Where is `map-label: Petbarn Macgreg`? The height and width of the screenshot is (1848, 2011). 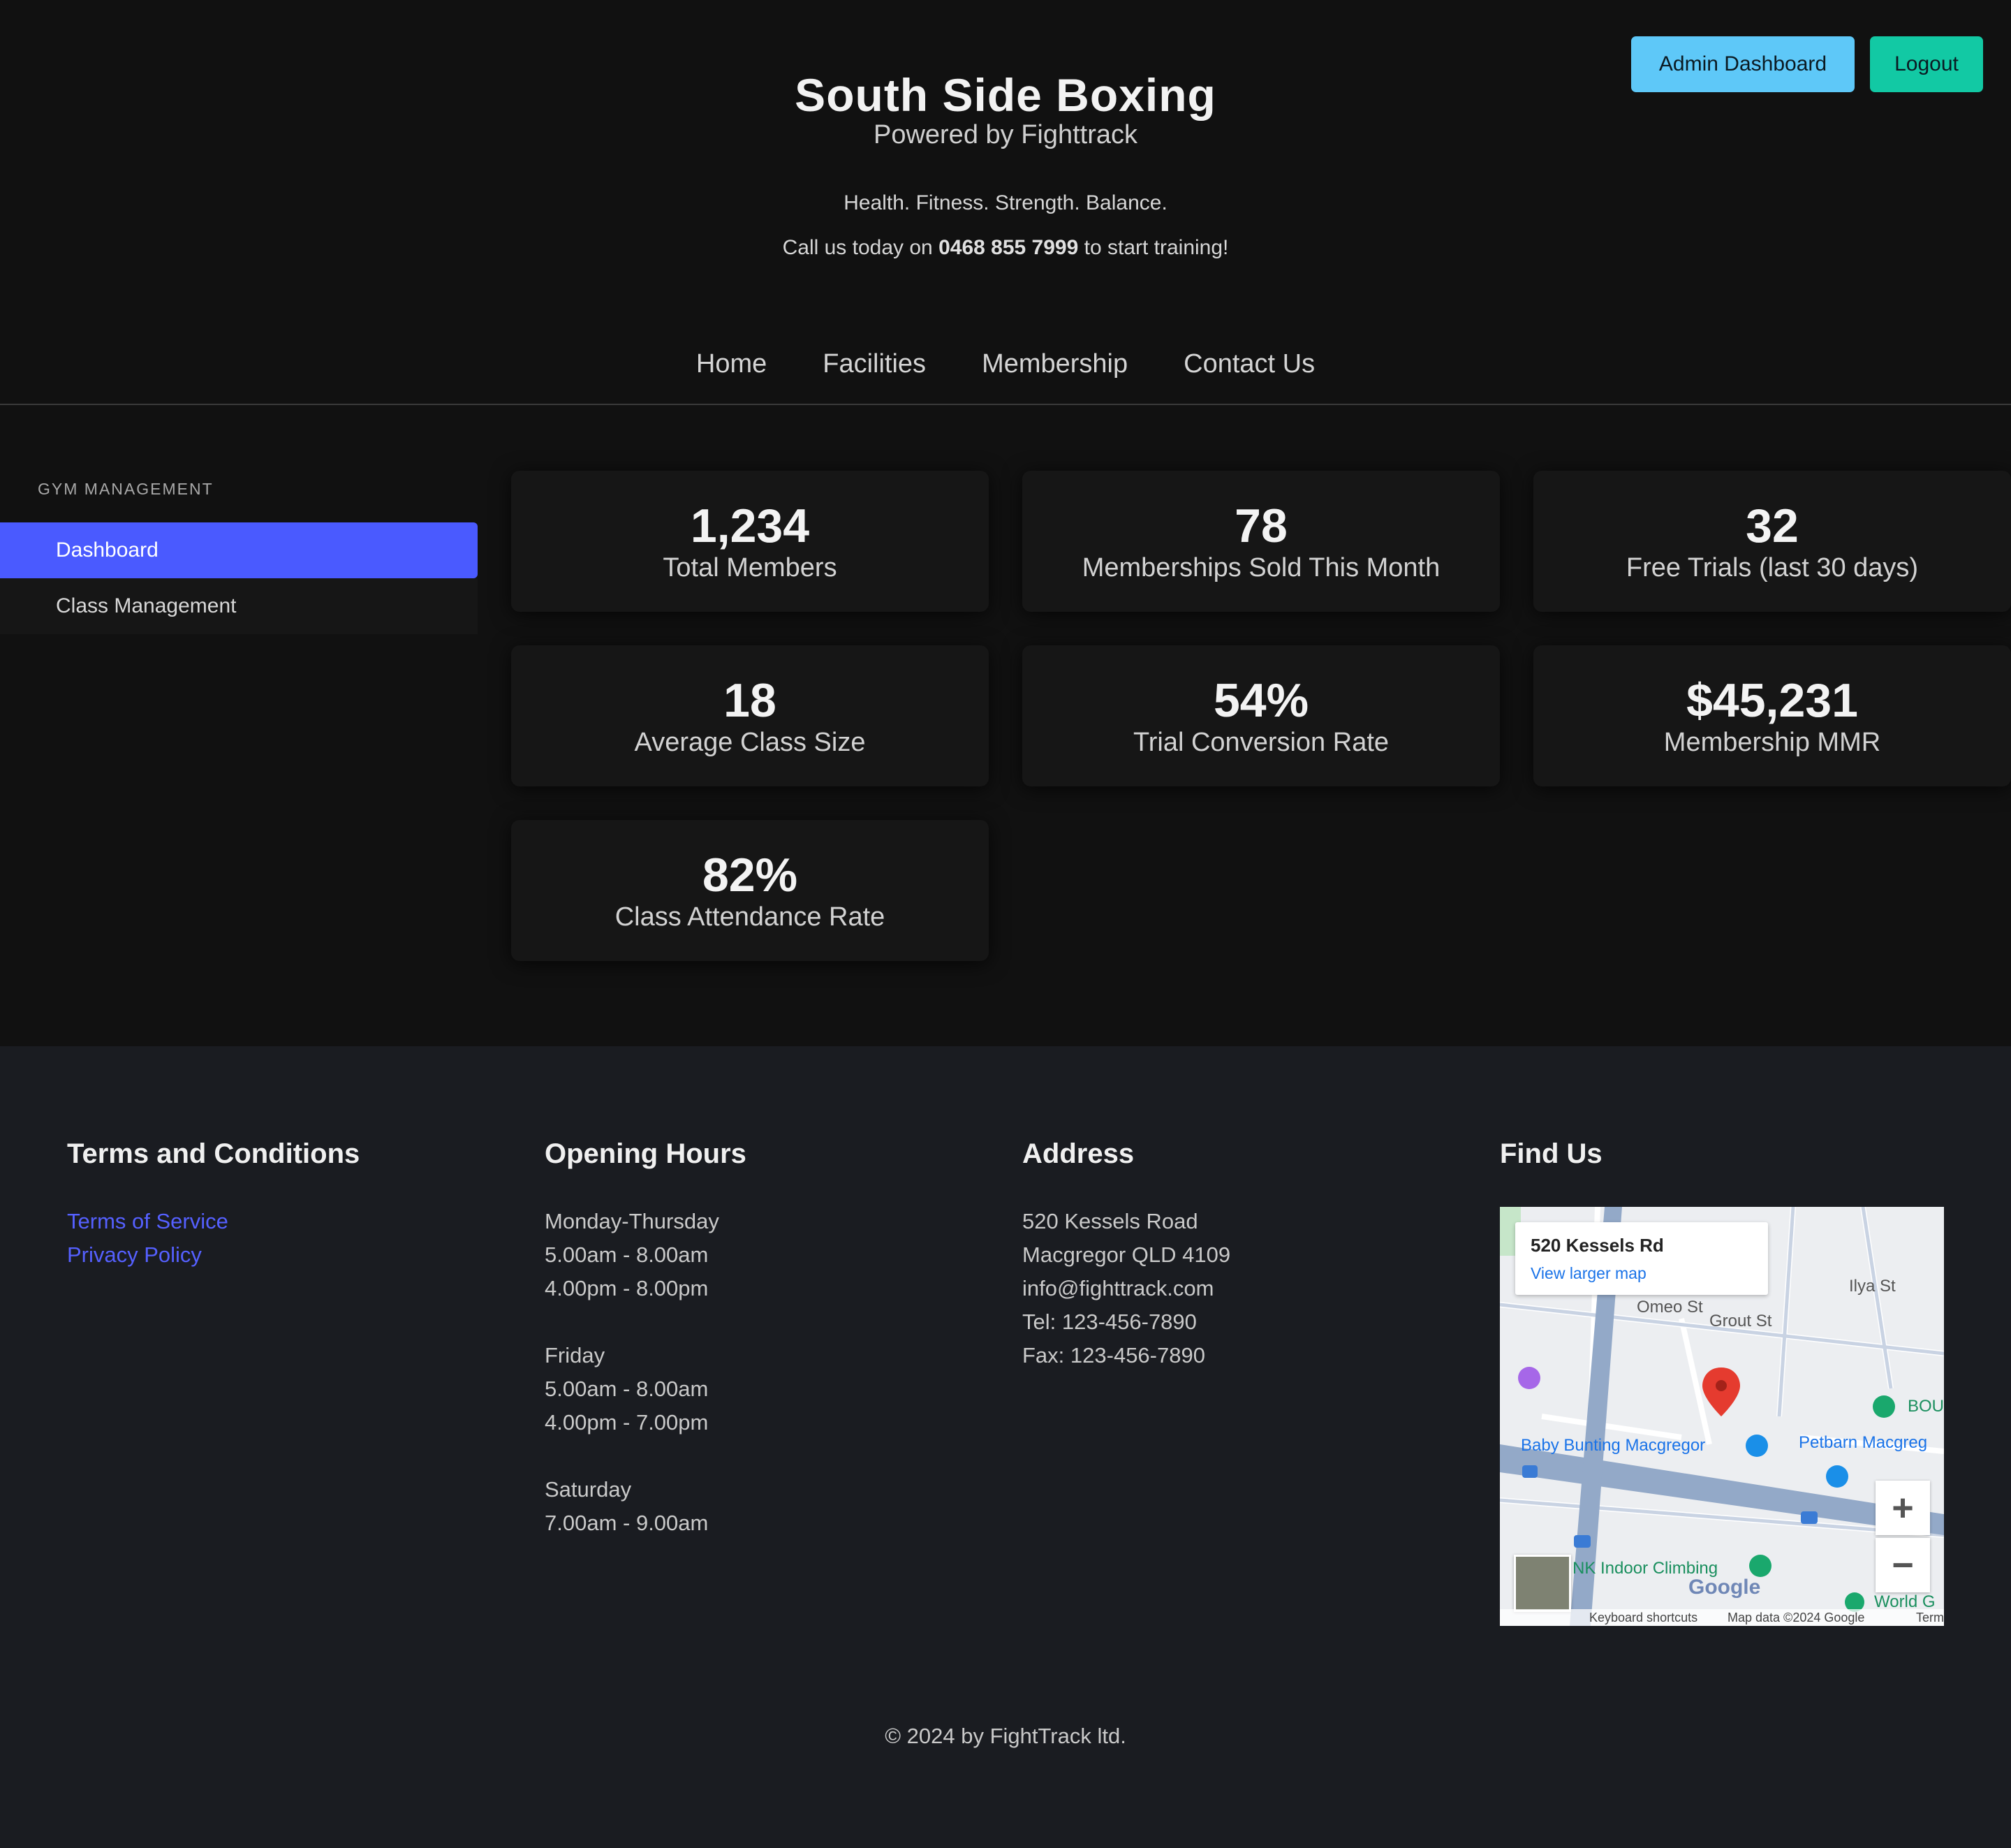 map-label: Petbarn Macgreg is located at coordinates (1863, 1442).